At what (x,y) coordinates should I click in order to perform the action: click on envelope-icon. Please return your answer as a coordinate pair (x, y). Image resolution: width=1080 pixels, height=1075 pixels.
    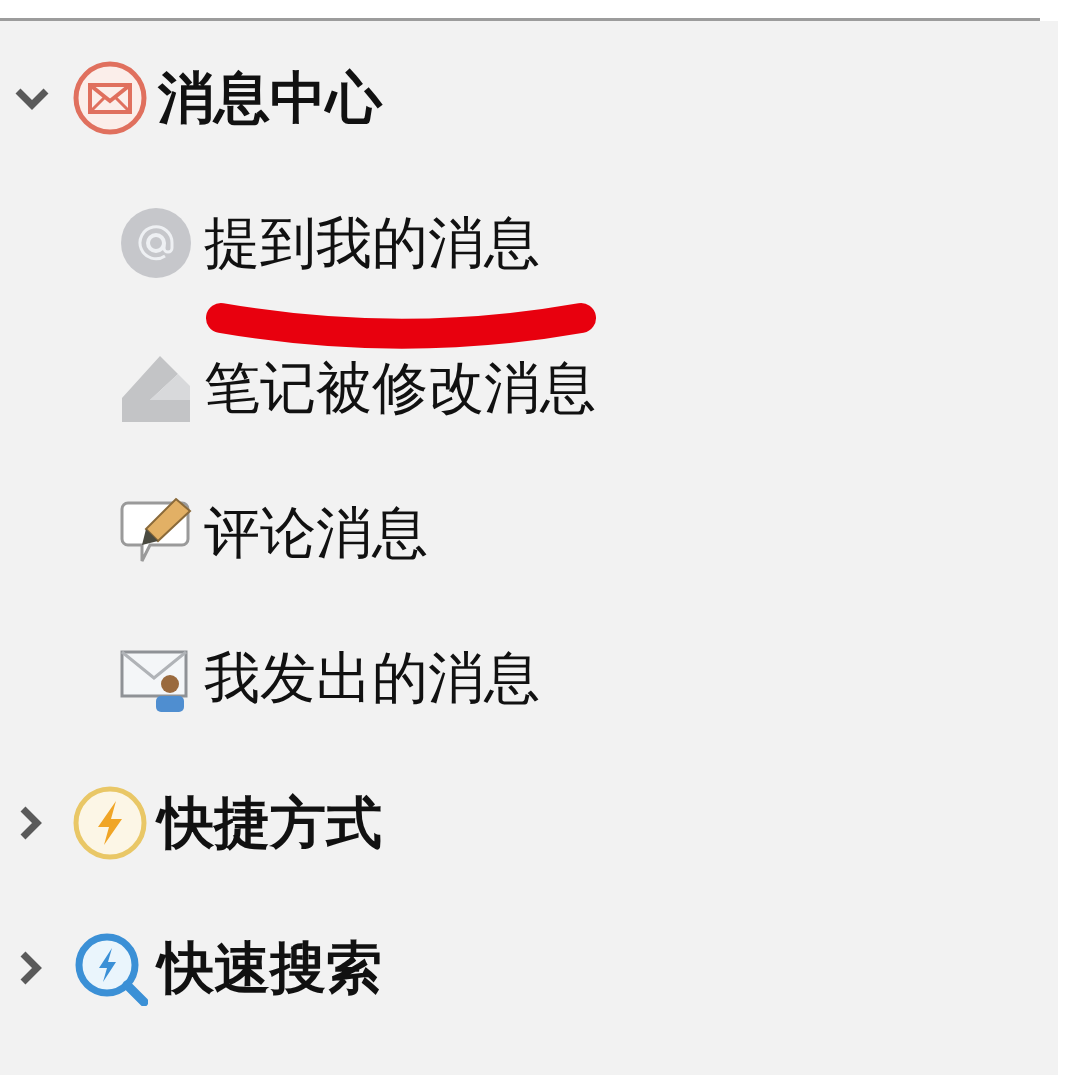
    Looking at the image, I should click on (110, 97).